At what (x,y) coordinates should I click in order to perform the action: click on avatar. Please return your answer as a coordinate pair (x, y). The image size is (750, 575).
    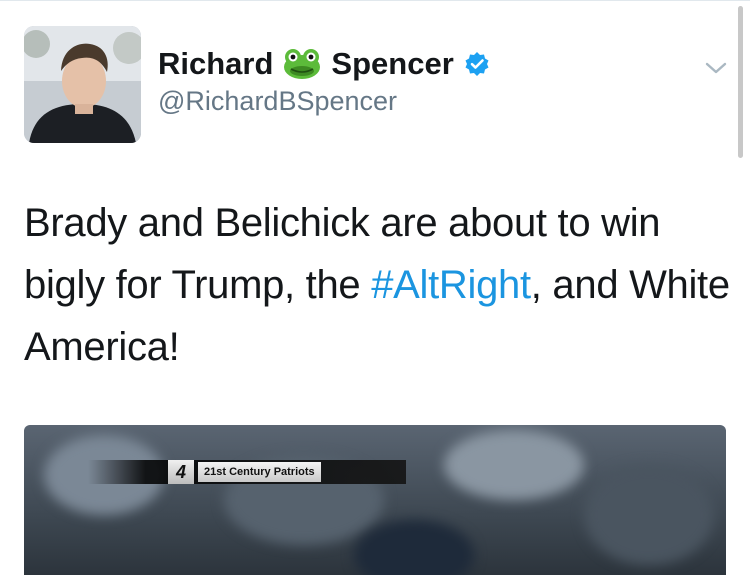
    Looking at the image, I should click on (82, 84).